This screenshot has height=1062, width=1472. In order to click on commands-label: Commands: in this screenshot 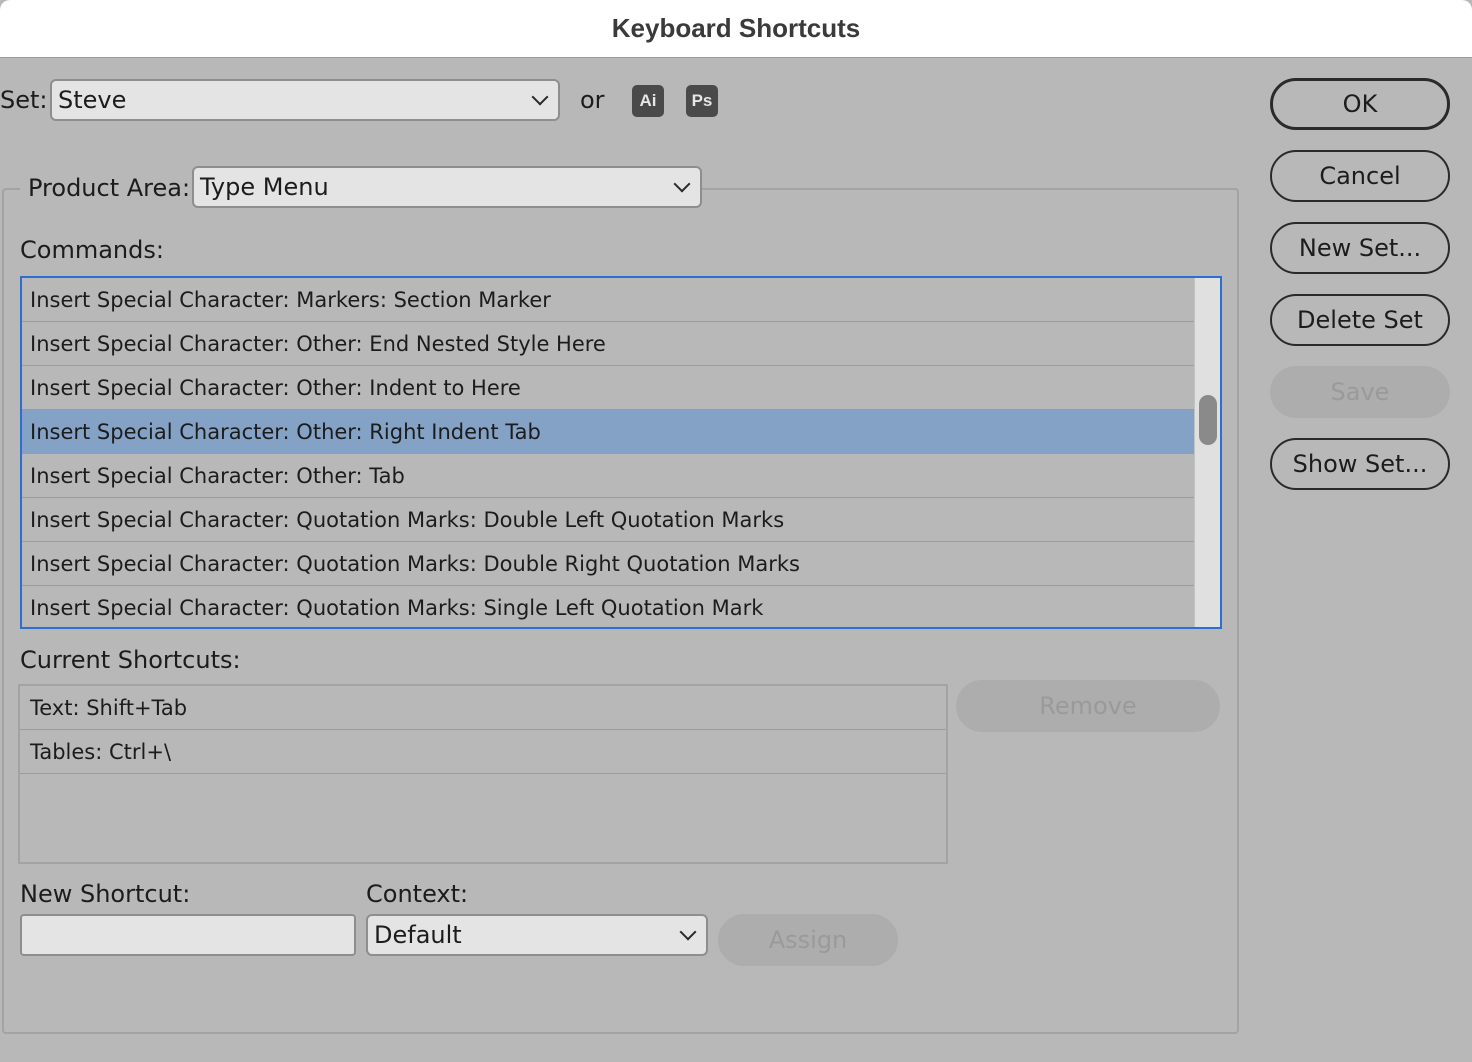, I will do `click(92, 250)`.